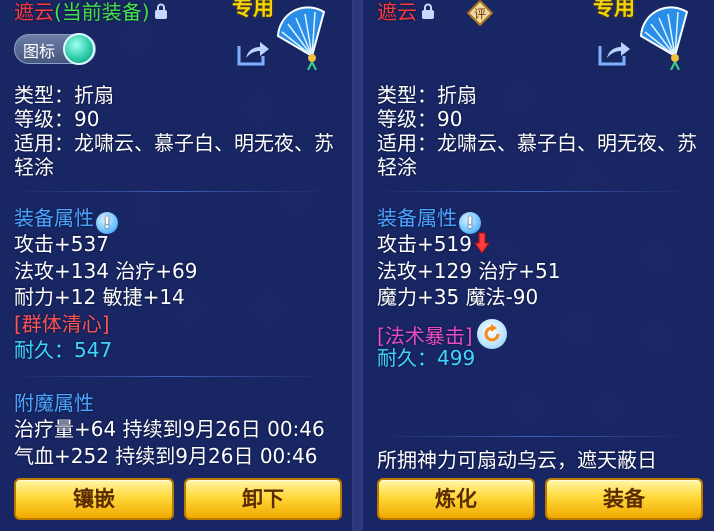 The height and width of the screenshot is (531, 714). What do you see at coordinates (106, 271) in the screenshot?
I see `magic-heal-stat: 法攻+134 治疗+69` at bounding box center [106, 271].